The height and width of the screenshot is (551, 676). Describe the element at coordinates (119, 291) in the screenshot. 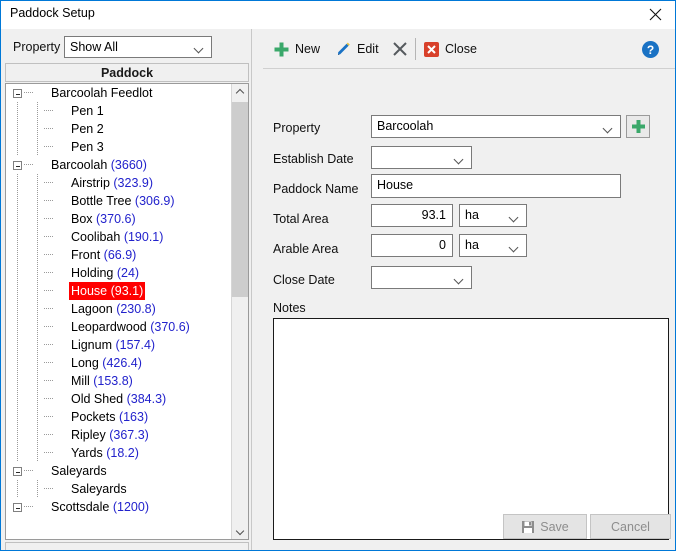

I see `tree-item: House (93.1)` at that location.